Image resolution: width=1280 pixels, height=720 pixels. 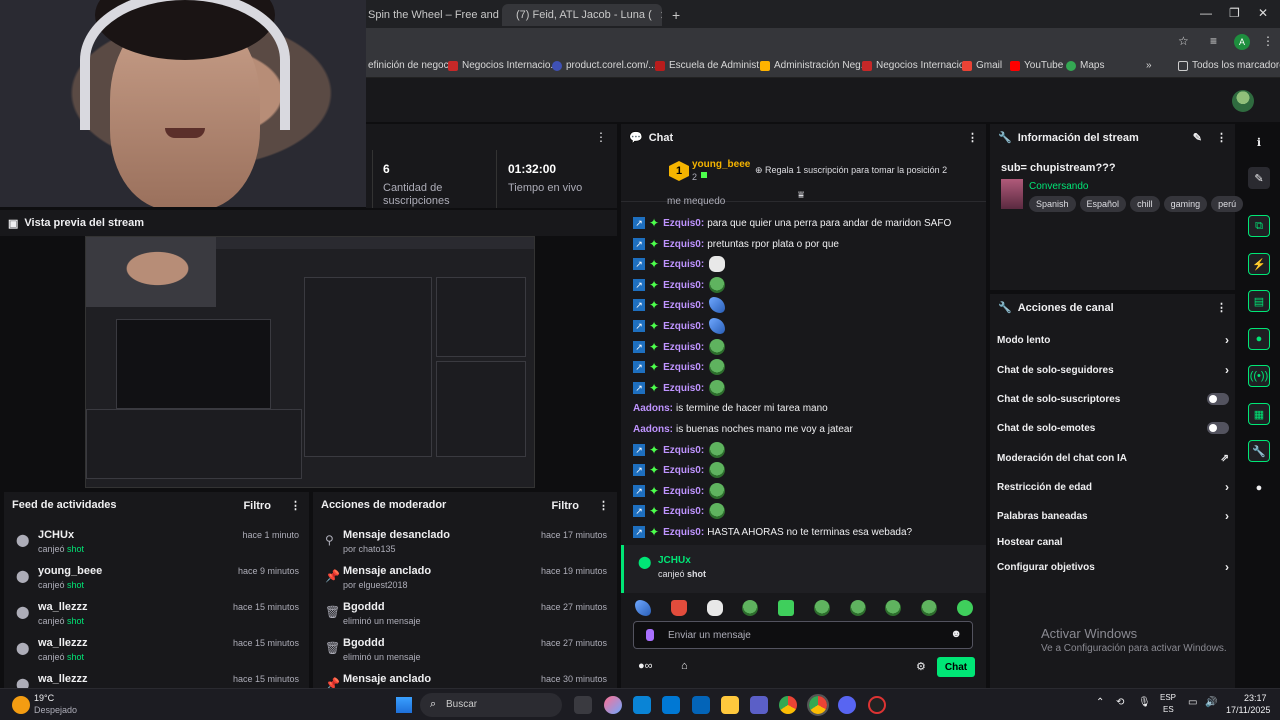 What do you see at coordinates (1113, 542) in the screenshot?
I see `action-host-channel: Hostear canal` at bounding box center [1113, 542].